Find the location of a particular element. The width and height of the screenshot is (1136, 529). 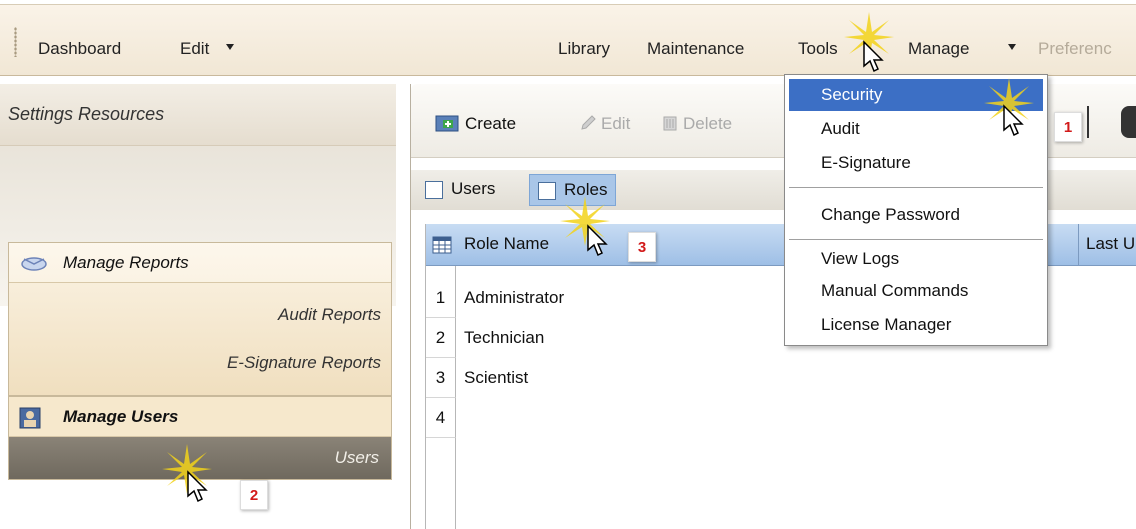

manage-users-header: Manage Users is located at coordinates (200, 417).